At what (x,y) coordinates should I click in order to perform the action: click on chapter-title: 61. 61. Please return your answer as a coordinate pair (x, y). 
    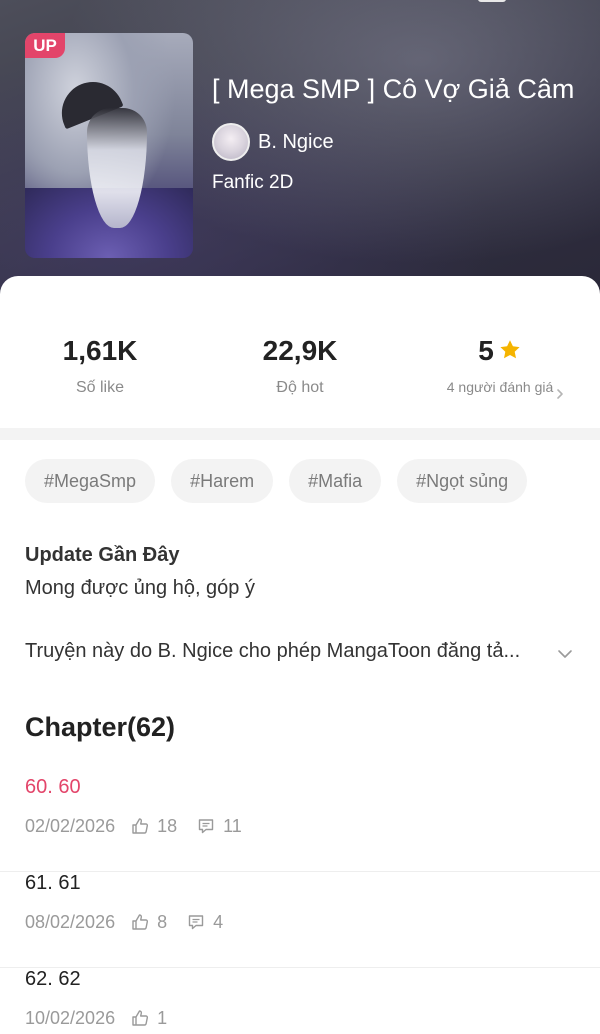
    Looking at the image, I should click on (53, 883).